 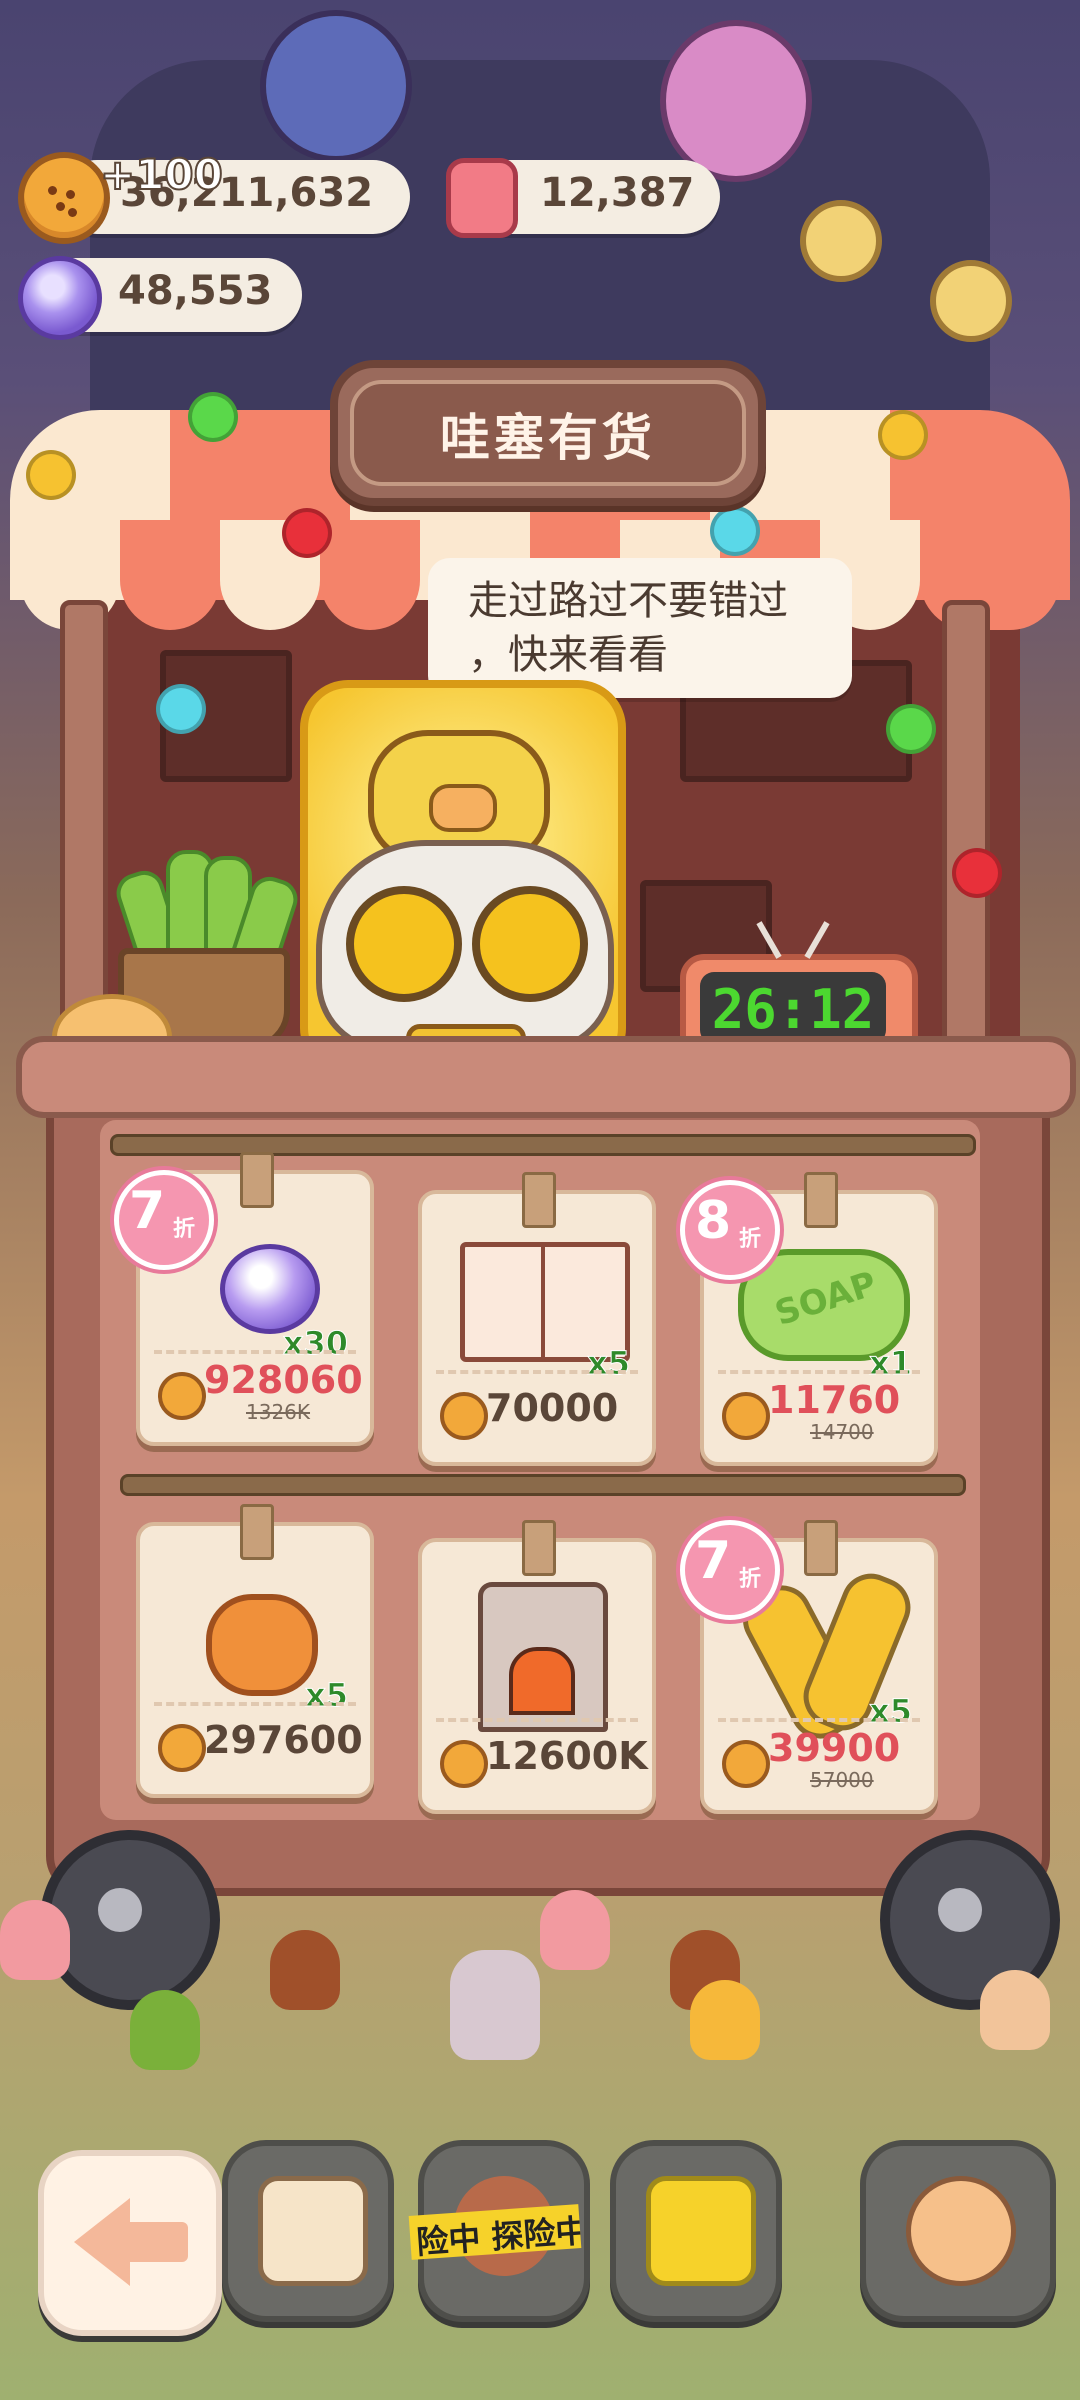 I want to click on plant-leaves, so click(x=207, y=929).